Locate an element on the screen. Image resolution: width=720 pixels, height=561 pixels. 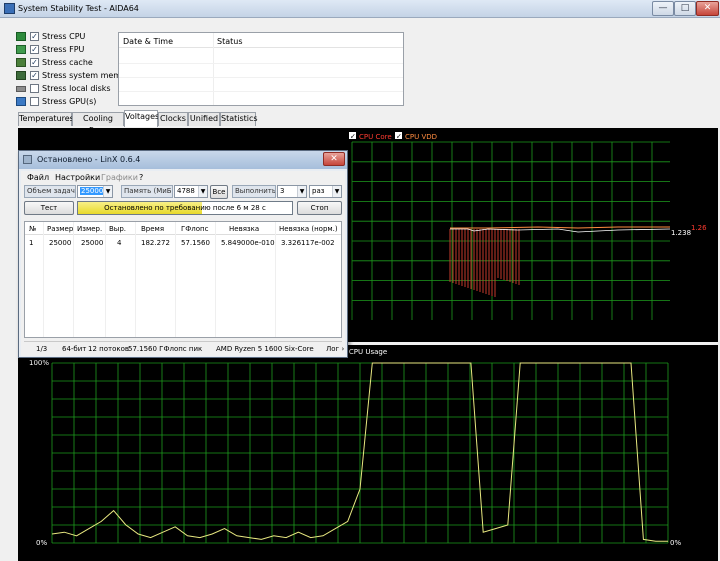
row-alignment: 4 is located at coordinates (119, 243).